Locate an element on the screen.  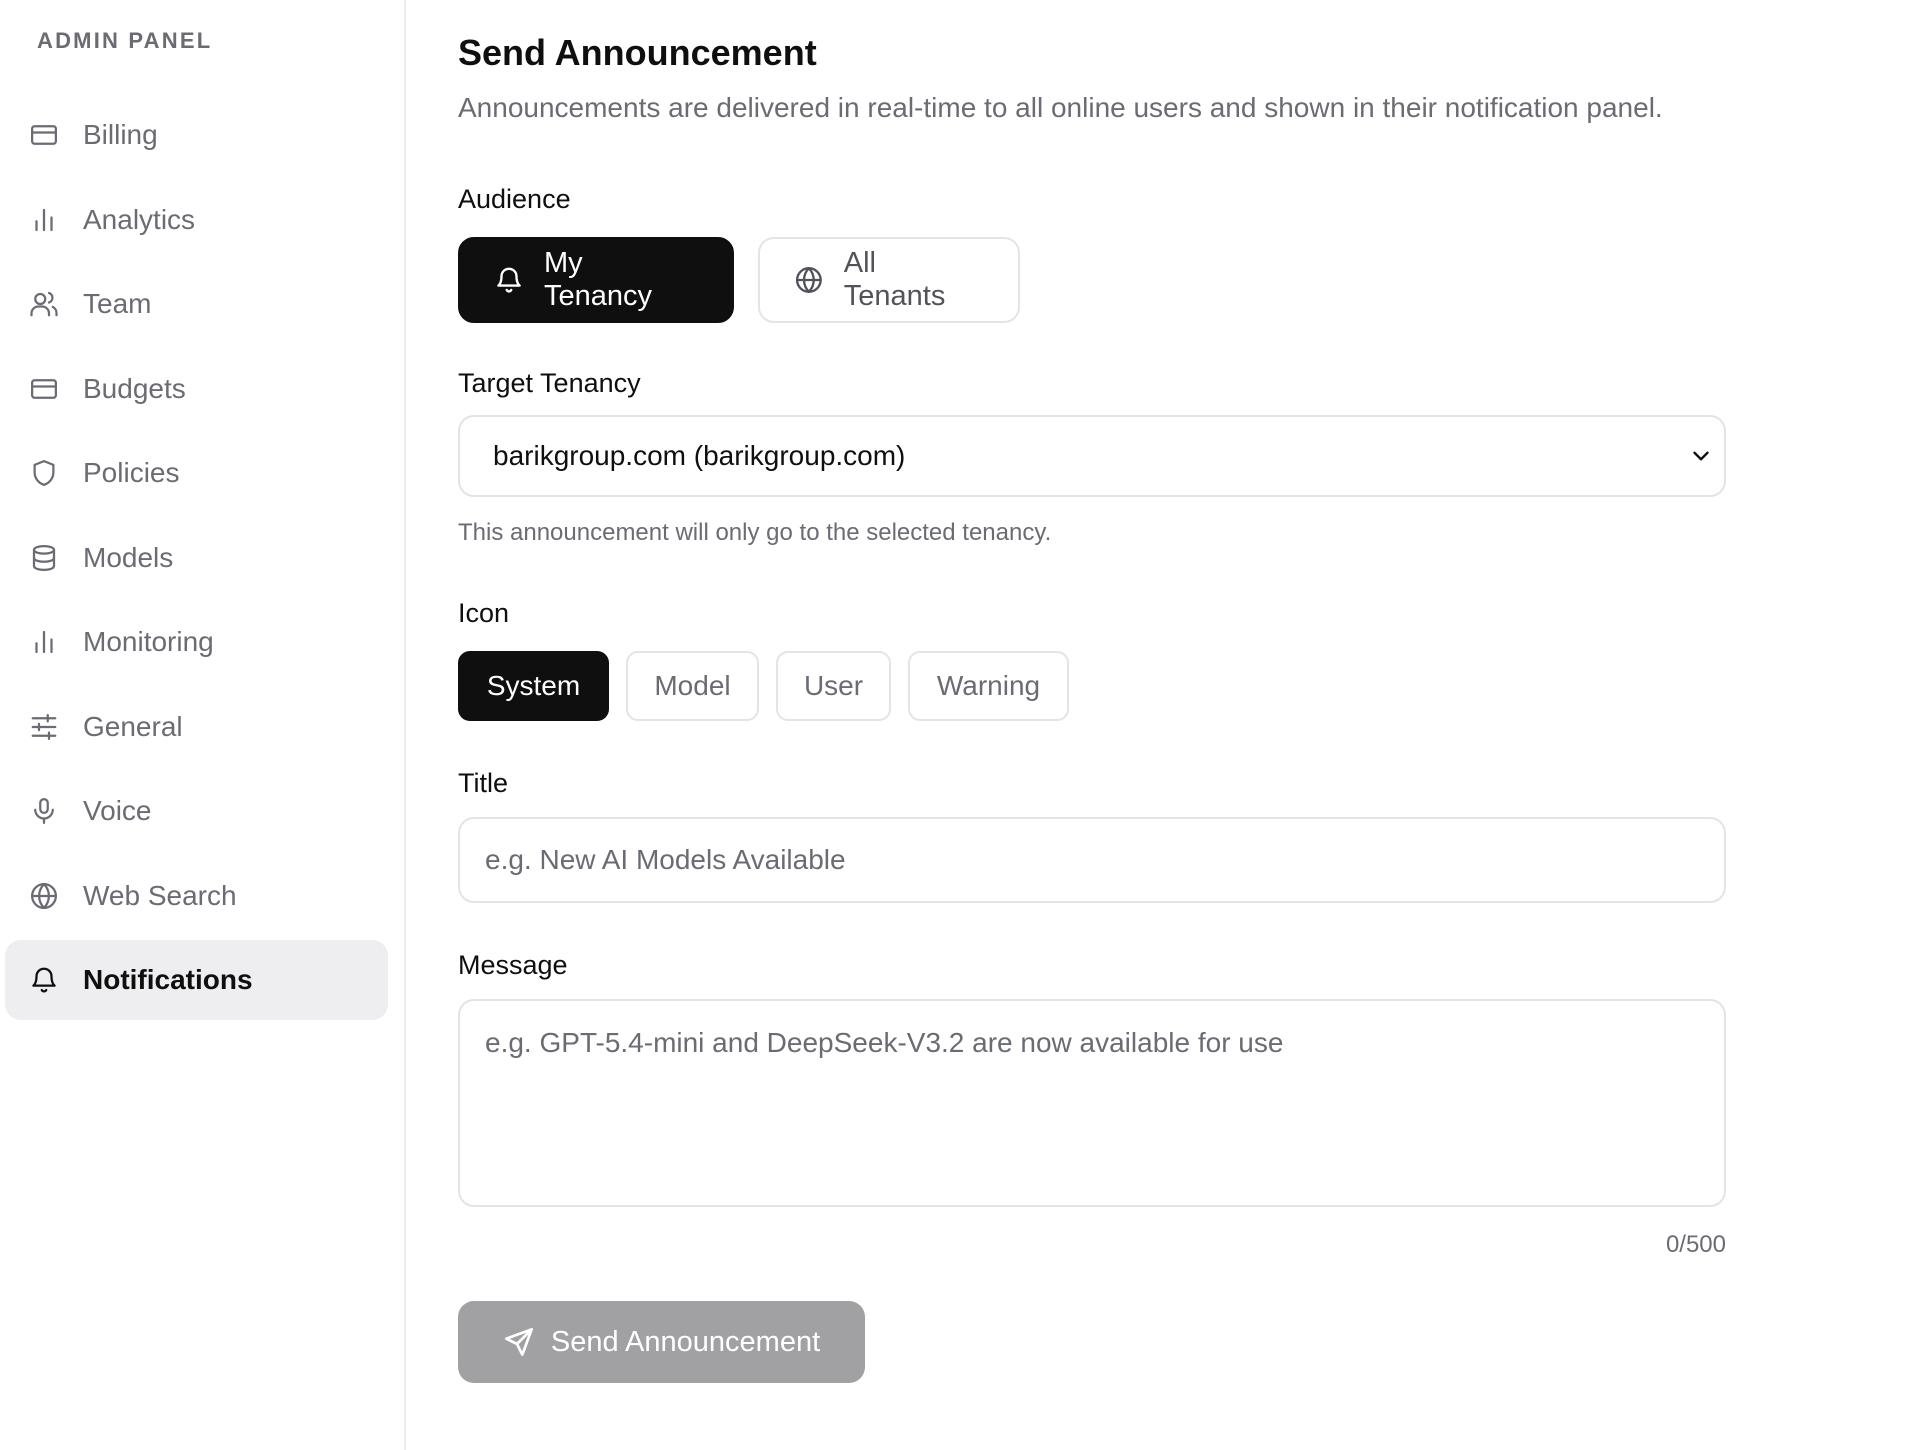
message-character-counter: 0/500 is located at coordinates (1695, 1244).